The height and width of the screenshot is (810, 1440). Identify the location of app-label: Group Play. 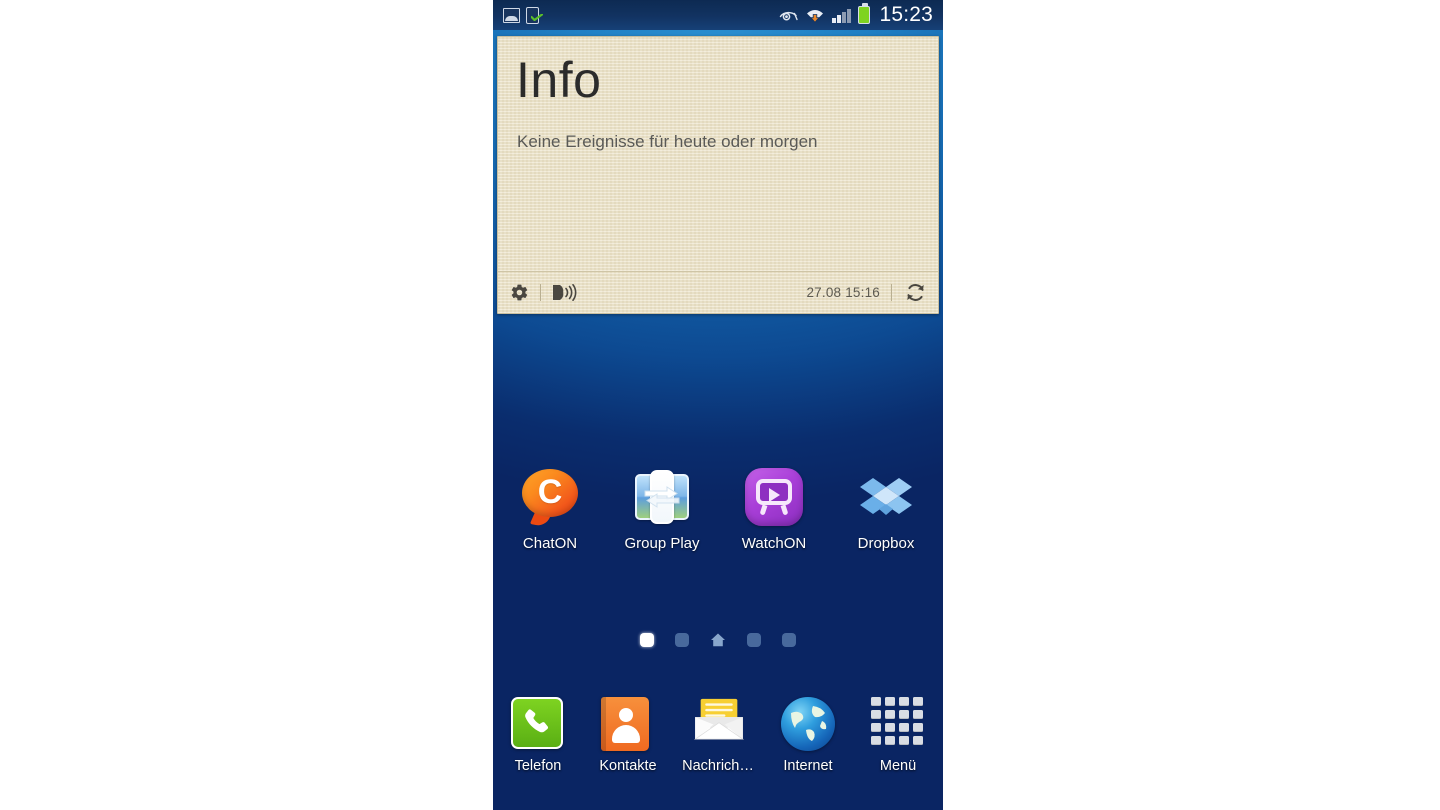
(662, 543).